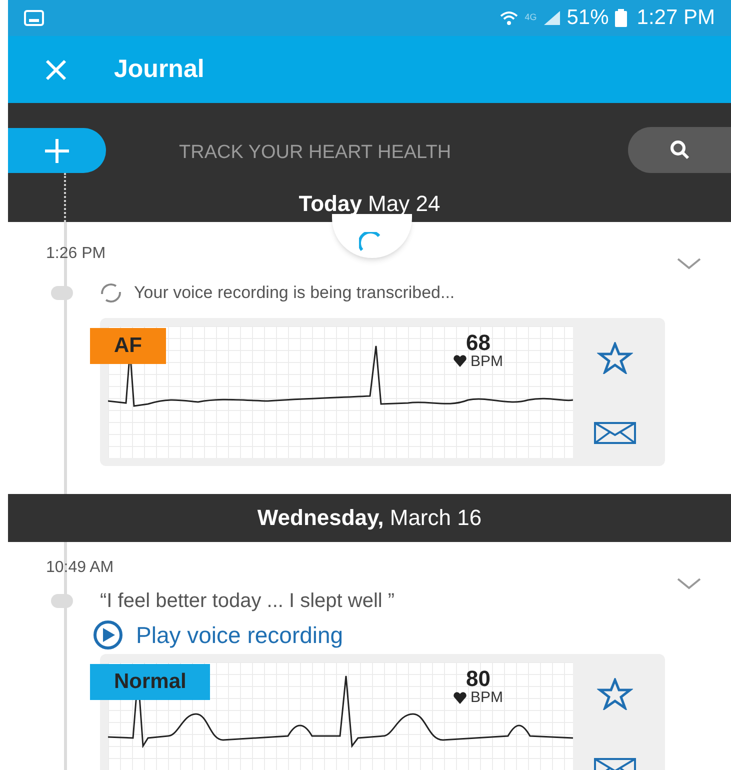  Describe the element at coordinates (370, 204) in the screenshot. I see `date-heading: Today May 24` at that location.